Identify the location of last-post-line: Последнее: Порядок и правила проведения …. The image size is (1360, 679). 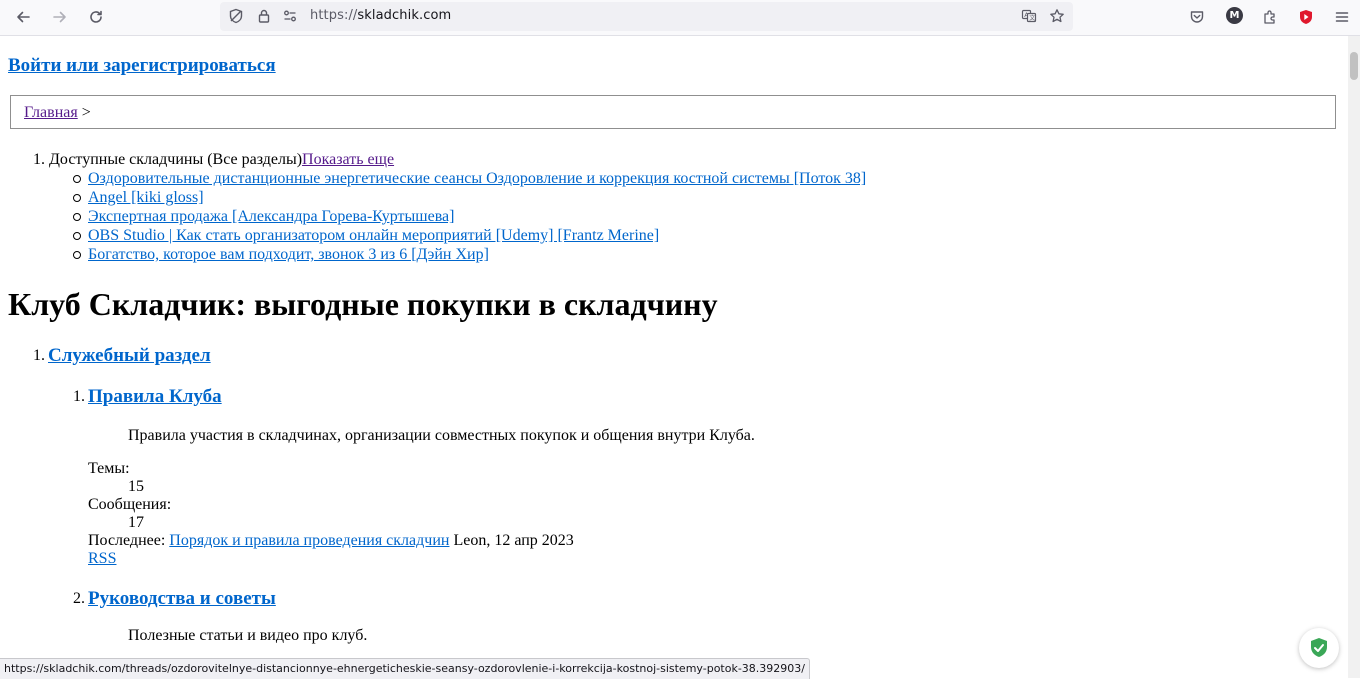
(331, 541).